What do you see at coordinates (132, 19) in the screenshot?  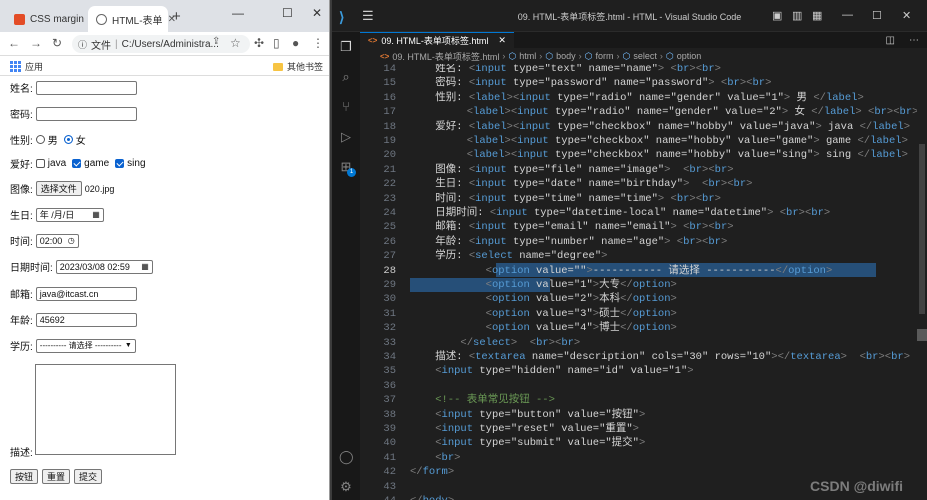 I see `tab-html-form: HTML-表单 ✕` at bounding box center [132, 19].